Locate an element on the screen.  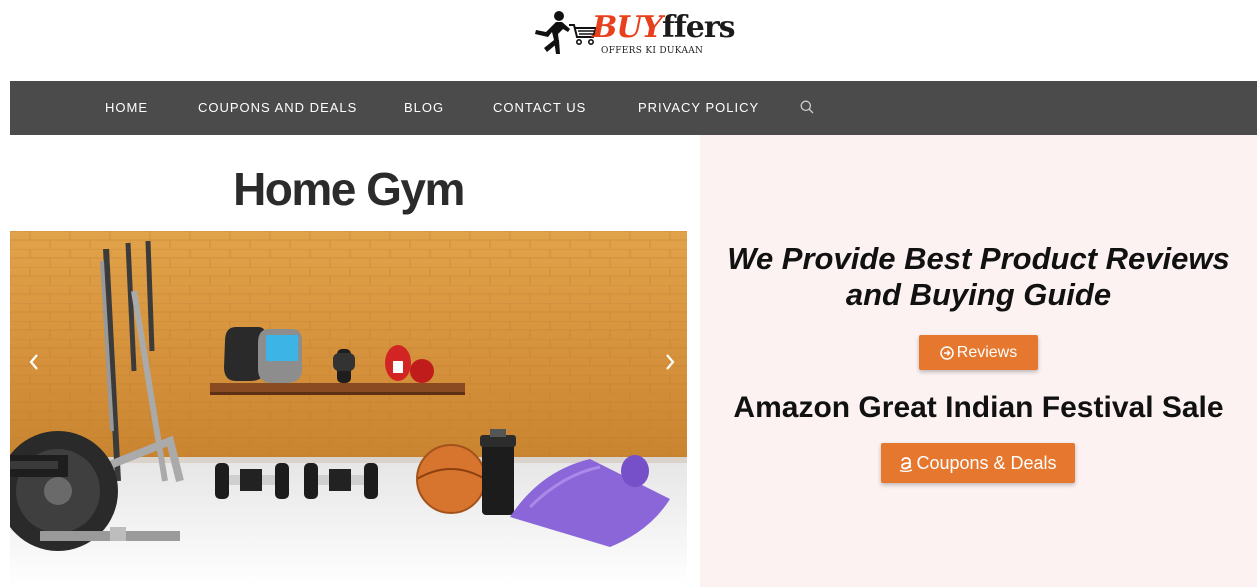
slider-prev-arrow is located at coordinates (34, 362).